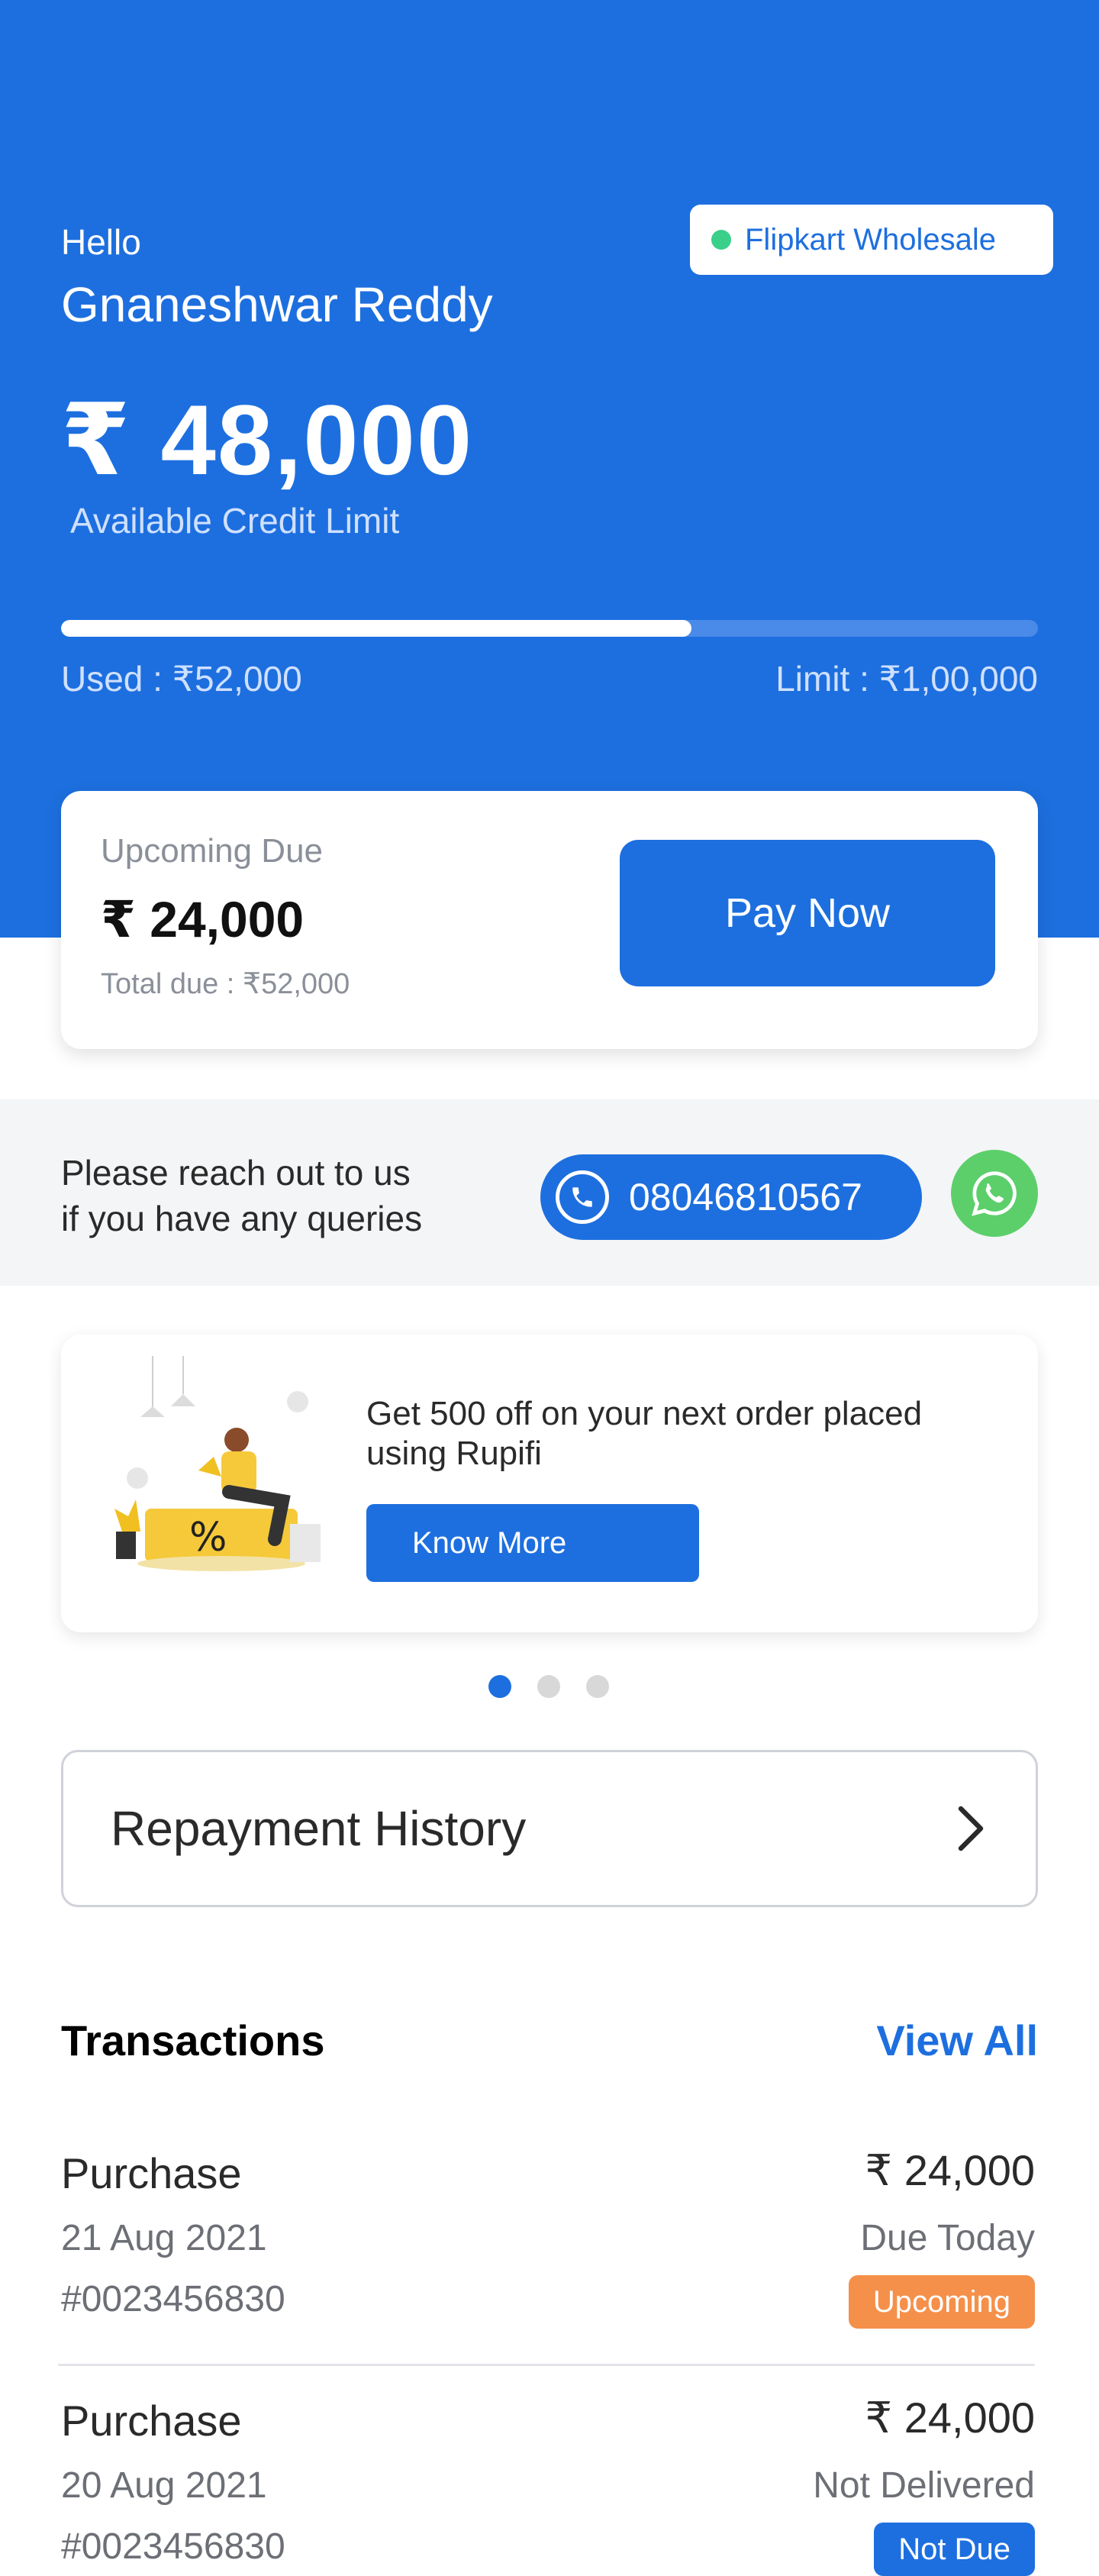 Image resolution: width=1099 pixels, height=2576 pixels. I want to click on limit-amount: Limit : ₹1,00,000, so click(906, 679).